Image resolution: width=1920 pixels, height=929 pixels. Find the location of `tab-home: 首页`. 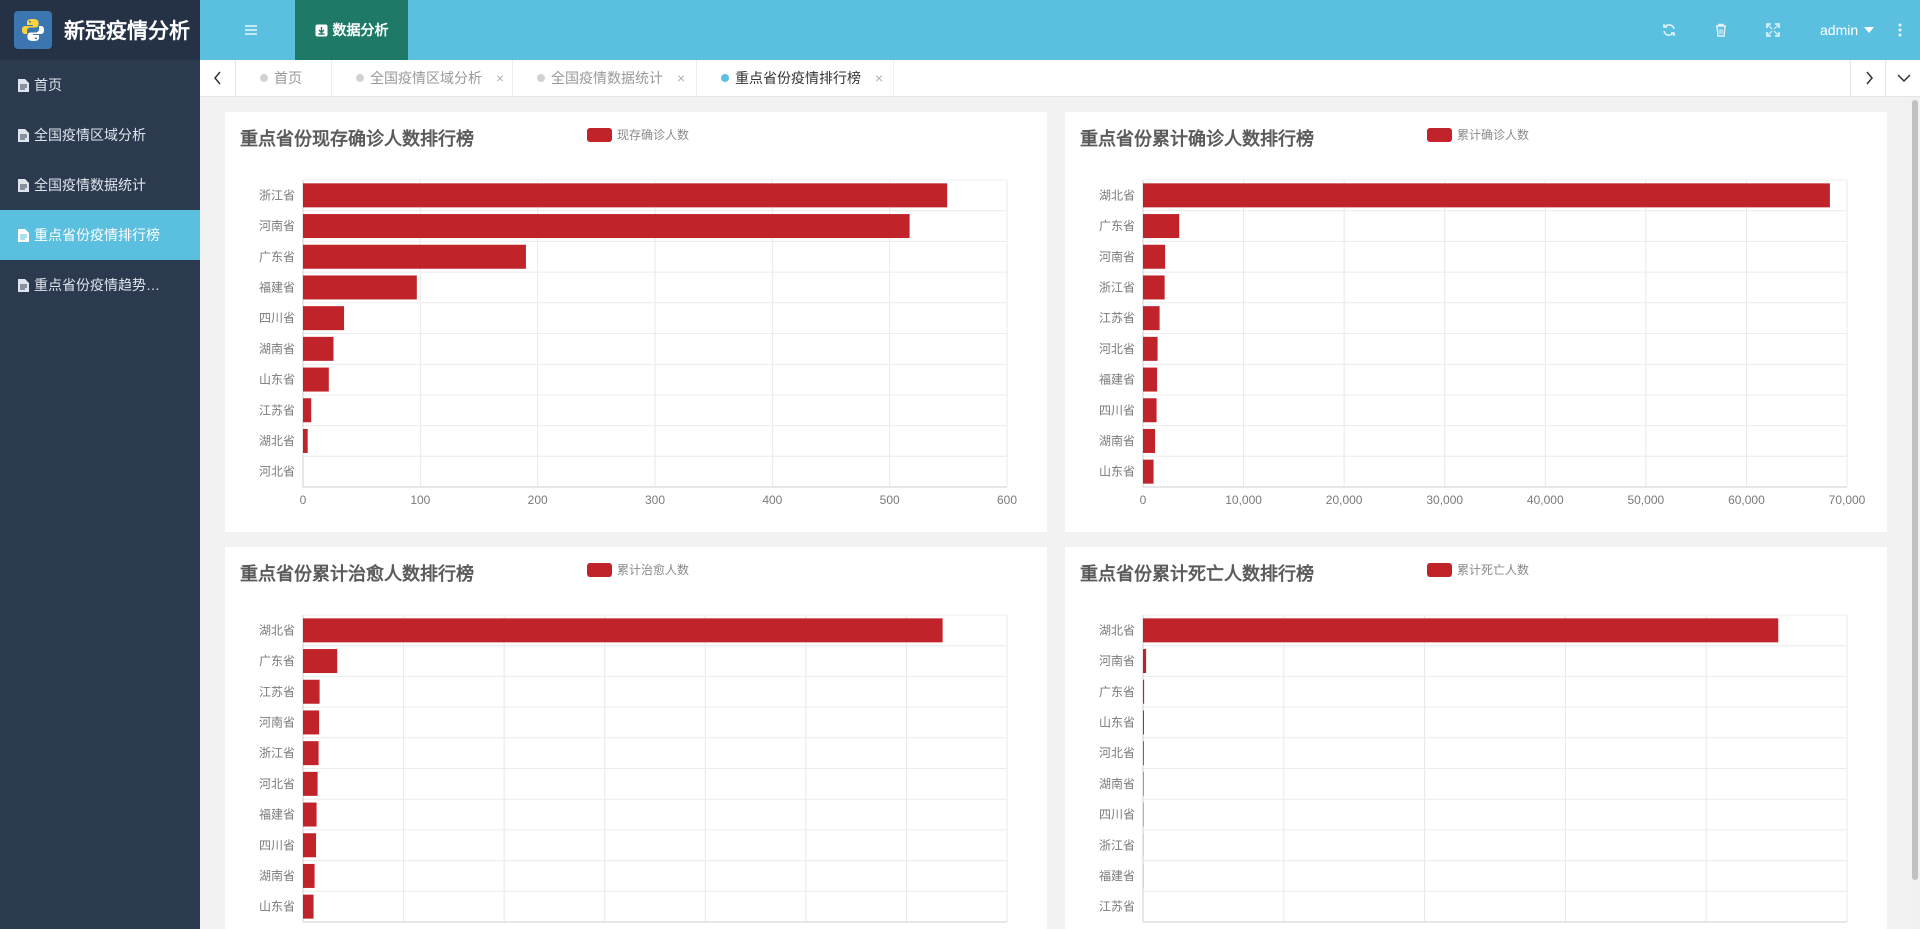

tab-home: 首页 is located at coordinates (284, 78).